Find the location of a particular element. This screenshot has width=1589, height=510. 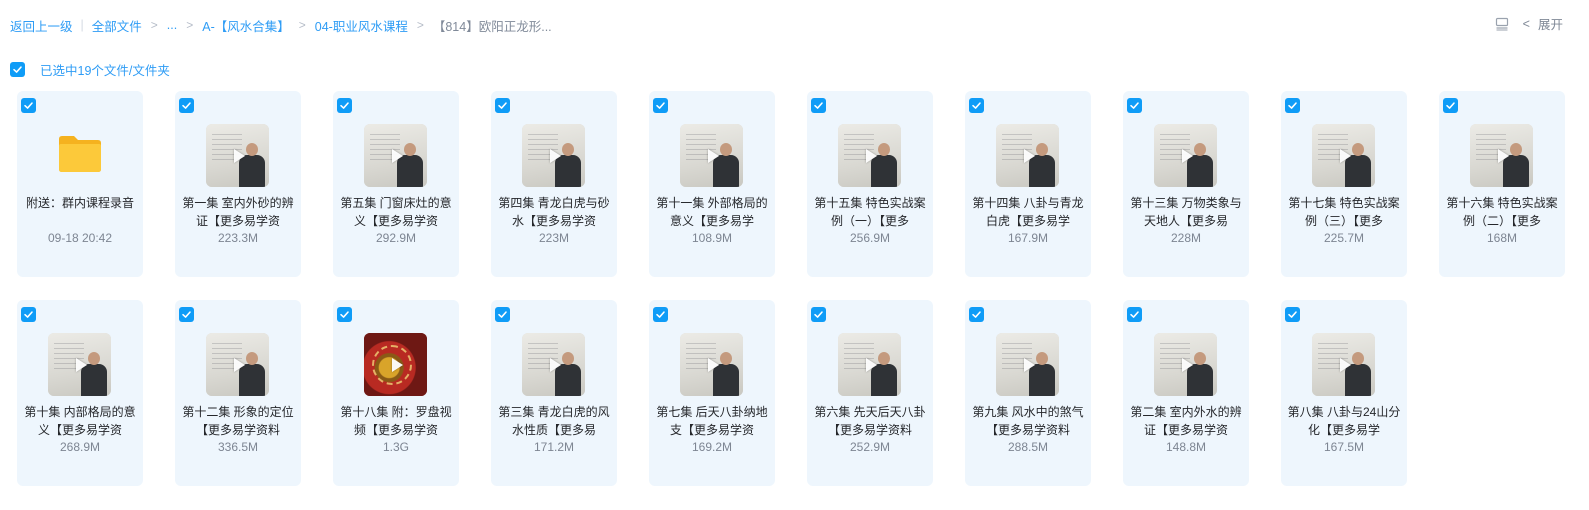

expand-label: 展开 is located at coordinates (1550, 25).